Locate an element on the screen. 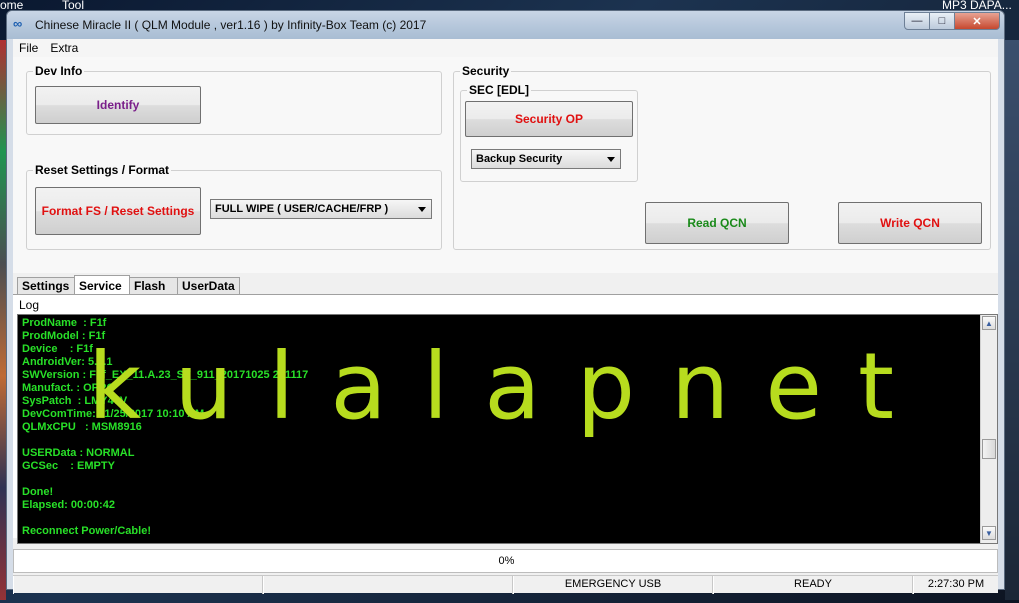  status-time: 2:27:30 PM is located at coordinates (955, 585).